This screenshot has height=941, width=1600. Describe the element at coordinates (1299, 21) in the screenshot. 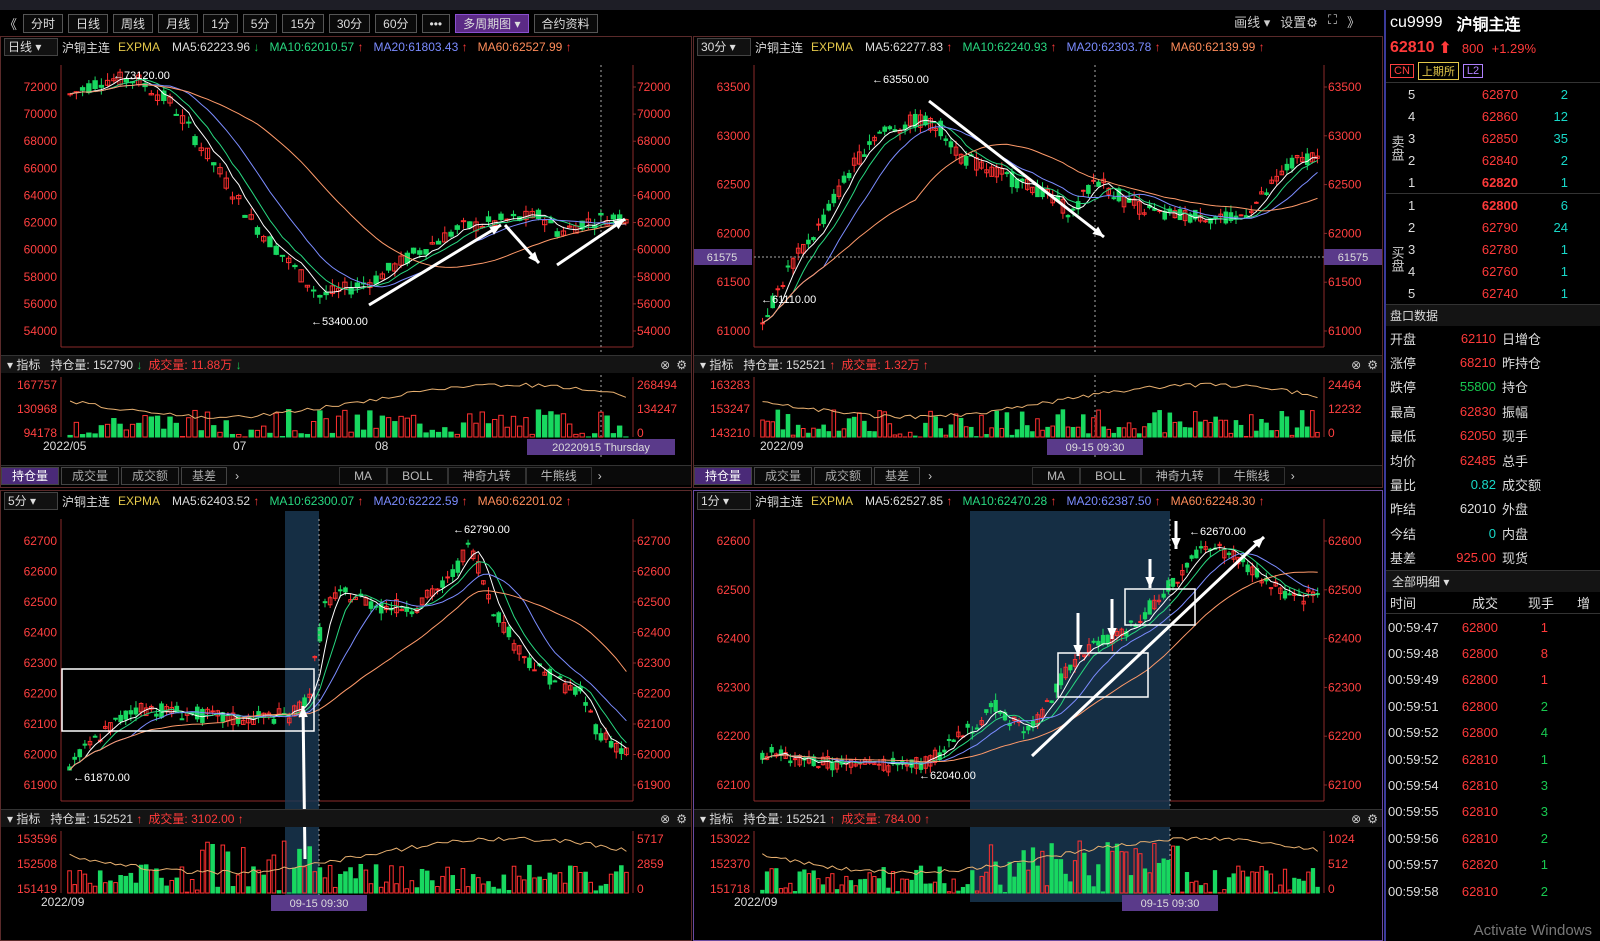

I see `toolbar-right-button: 设置⚙` at that location.